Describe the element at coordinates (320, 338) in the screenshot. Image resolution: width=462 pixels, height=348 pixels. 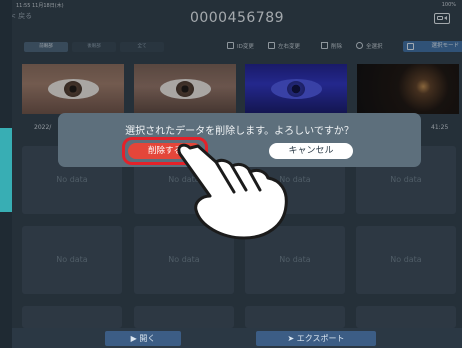
I see `export-label: エクスポート` at that location.